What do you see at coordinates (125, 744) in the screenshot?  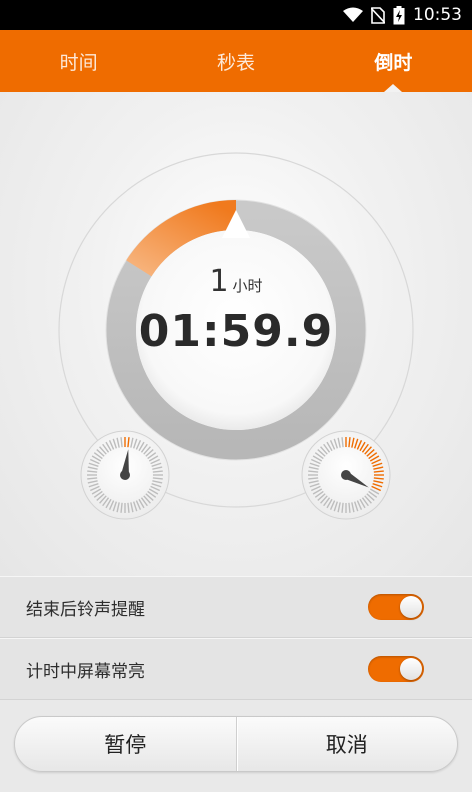 I see `pause-button: 暂停` at bounding box center [125, 744].